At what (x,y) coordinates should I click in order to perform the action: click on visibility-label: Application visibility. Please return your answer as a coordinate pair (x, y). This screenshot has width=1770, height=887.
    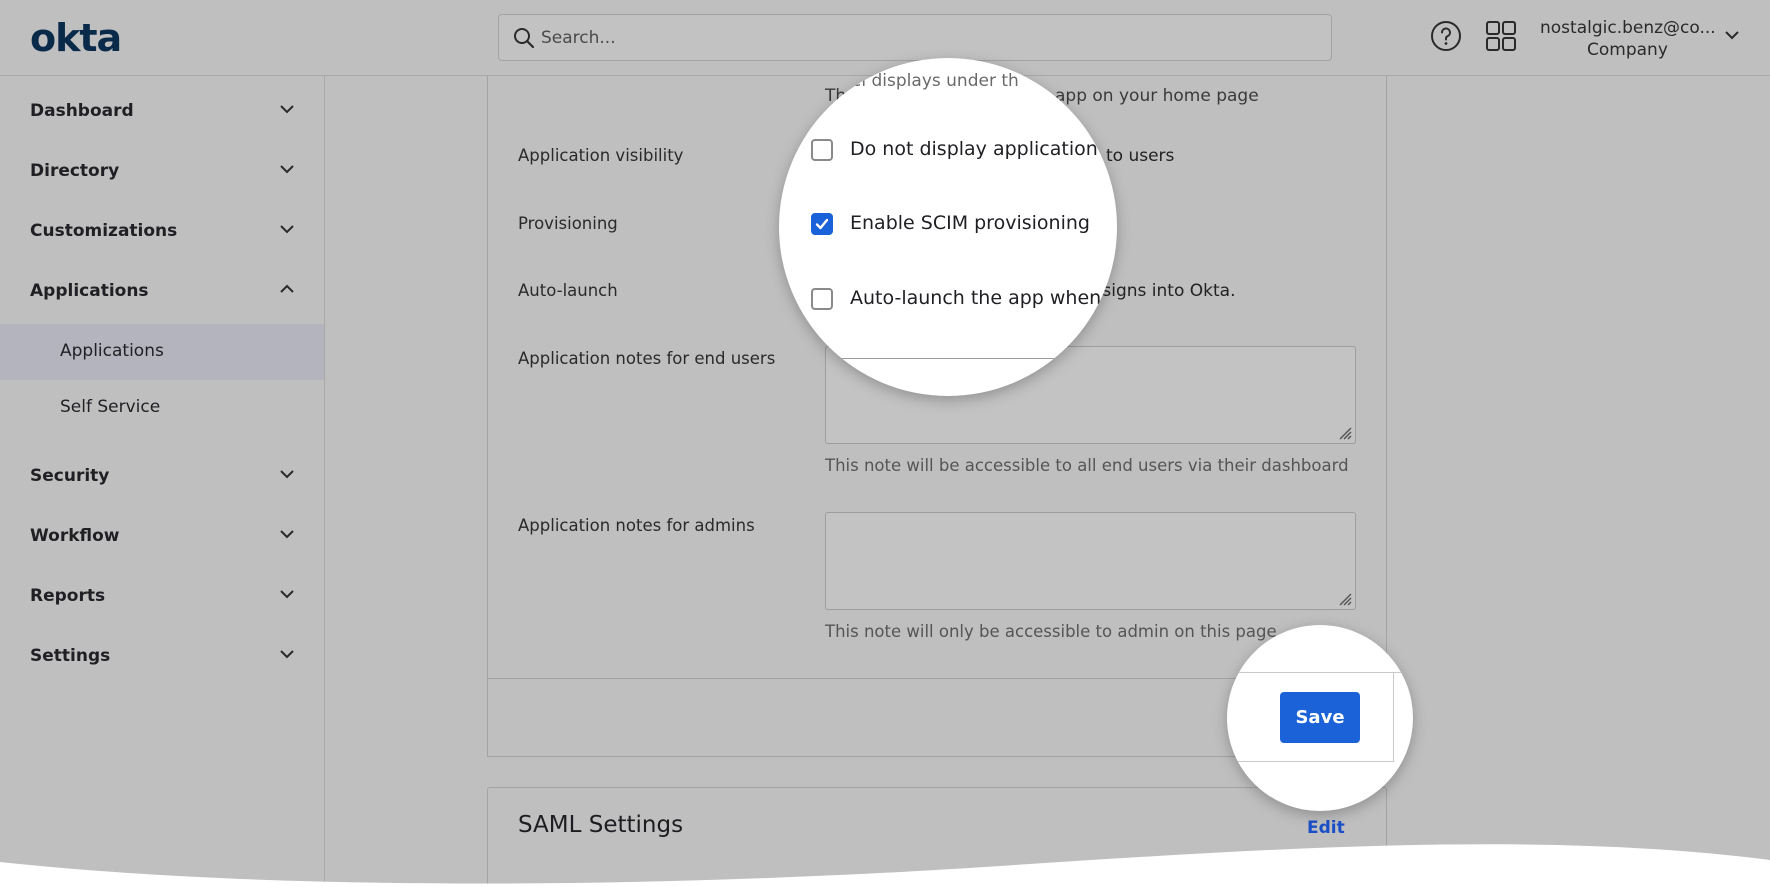
    Looking at the image, I should click on (601, 155).